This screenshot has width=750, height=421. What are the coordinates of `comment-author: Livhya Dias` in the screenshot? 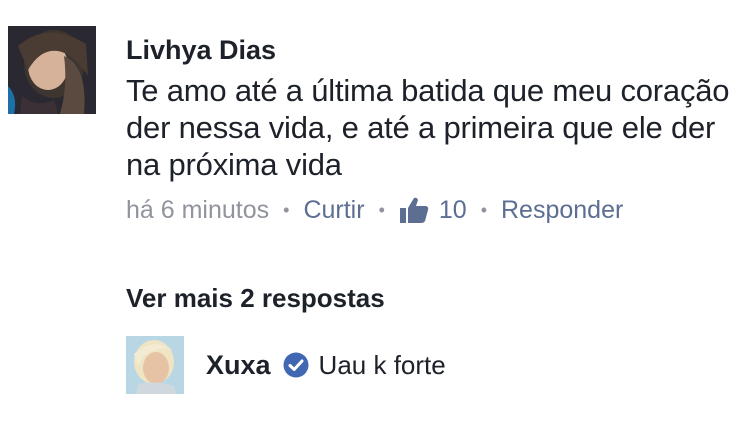 It's located at (435, 50).